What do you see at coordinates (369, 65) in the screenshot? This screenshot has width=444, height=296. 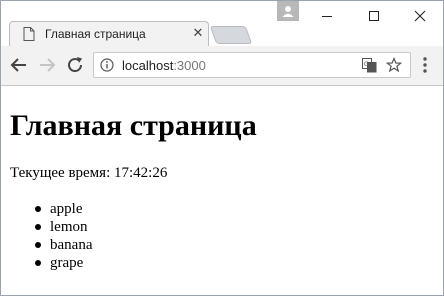 I see `translate-icon: G` at bounding box center [369, 65].